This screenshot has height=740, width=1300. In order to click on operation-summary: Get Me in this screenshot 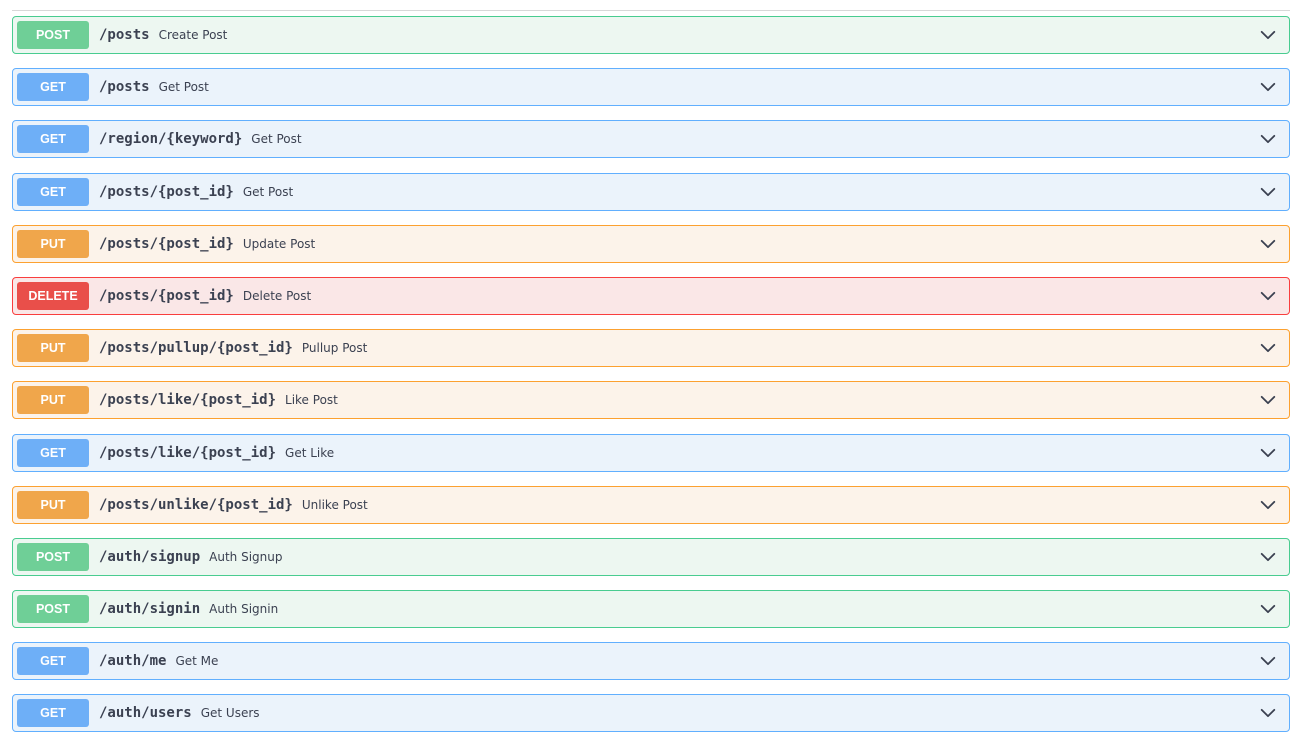, I will do `click(197, 661)`.